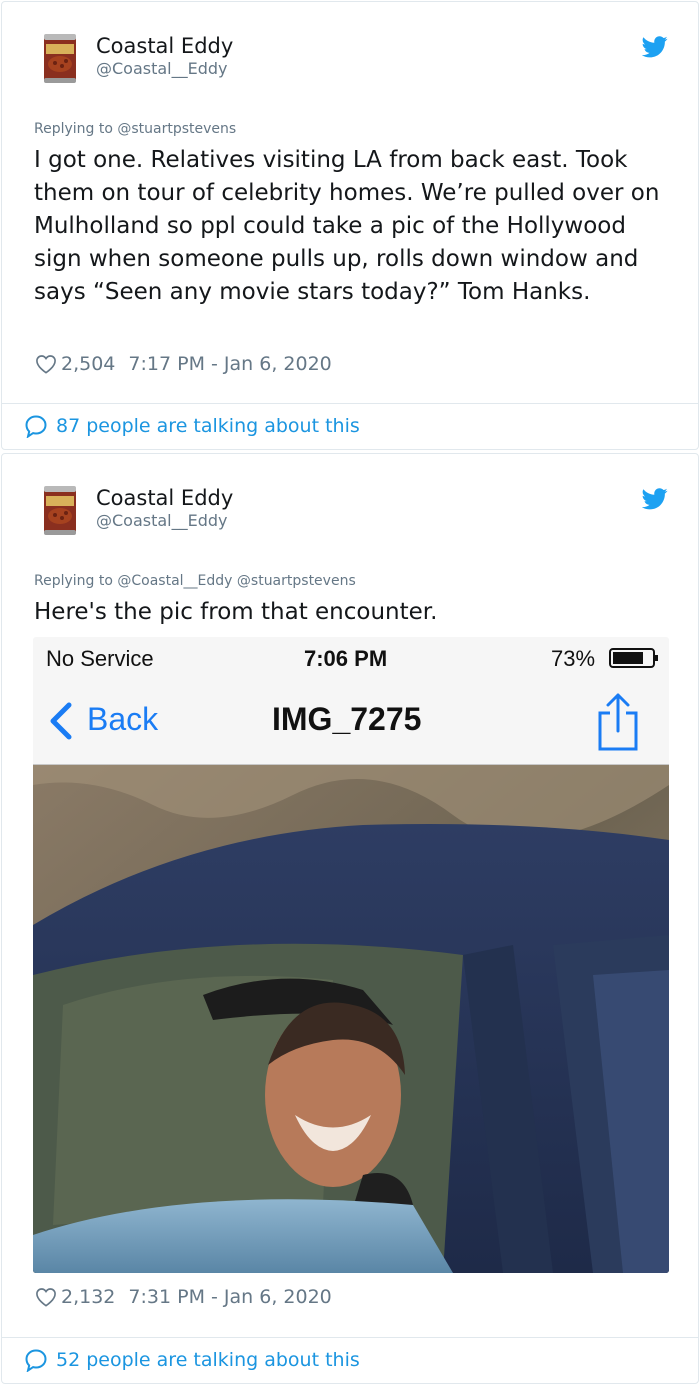  I want to click on clock-label: 7:06 PM, so click(346, 658).